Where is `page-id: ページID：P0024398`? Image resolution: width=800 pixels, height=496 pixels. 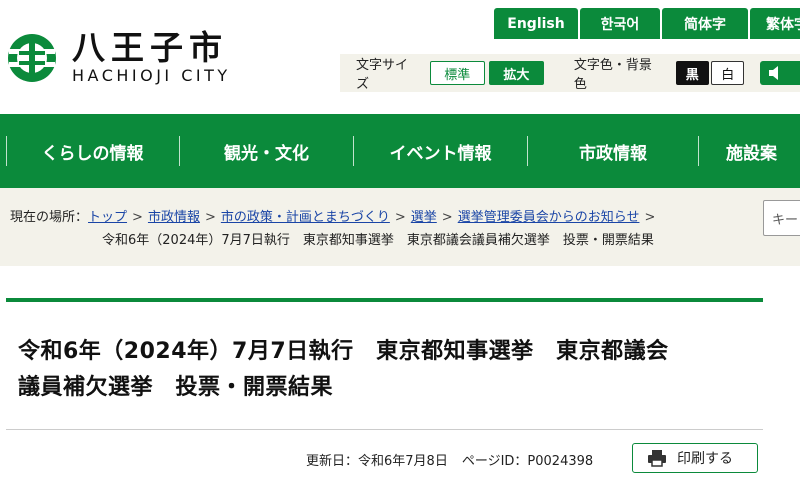
page-id: ページID：P0024398 is located at coordinates (527, 461).